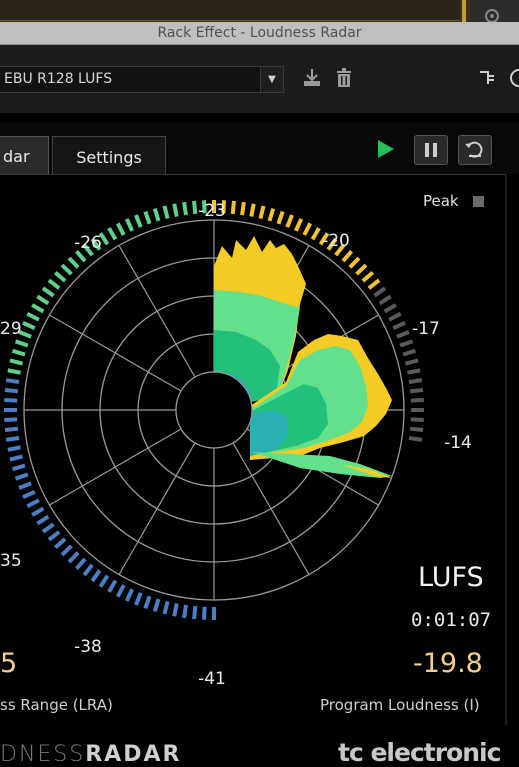 The image size is (519, 767). I want to click on gear-icon, so click(494, 11).